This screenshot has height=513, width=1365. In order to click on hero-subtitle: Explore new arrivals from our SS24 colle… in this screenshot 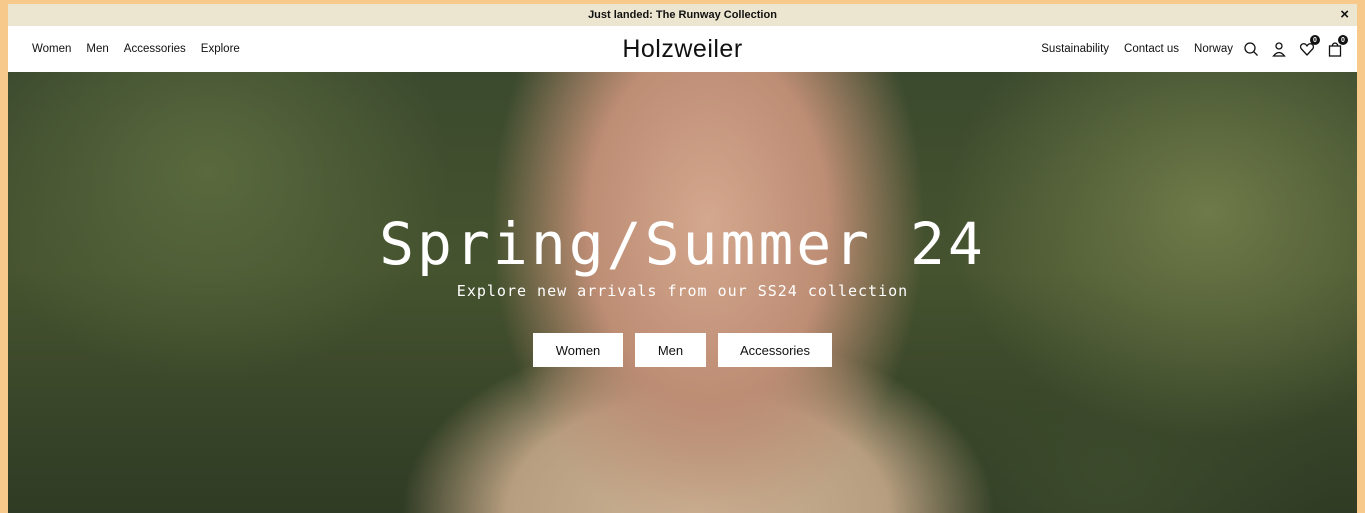, I will do `click(682, 291)`.